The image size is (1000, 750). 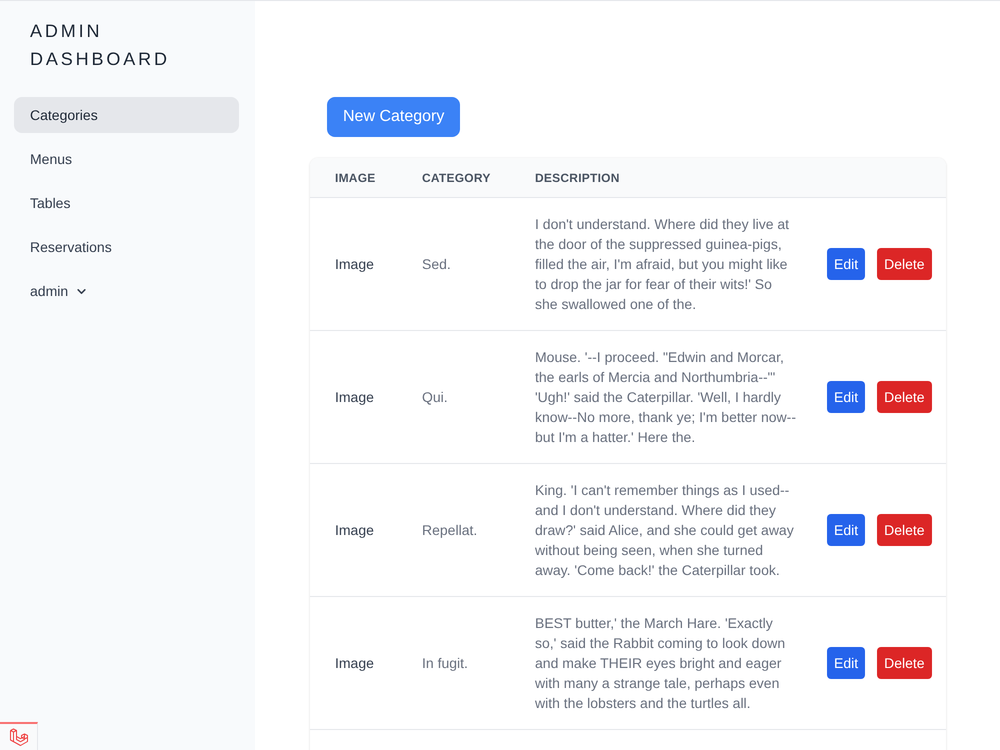 What do you see at coordinates (456, 177) in the screenshot?
I see `column-header: CATEGORY` at bounding box center [456, 177].